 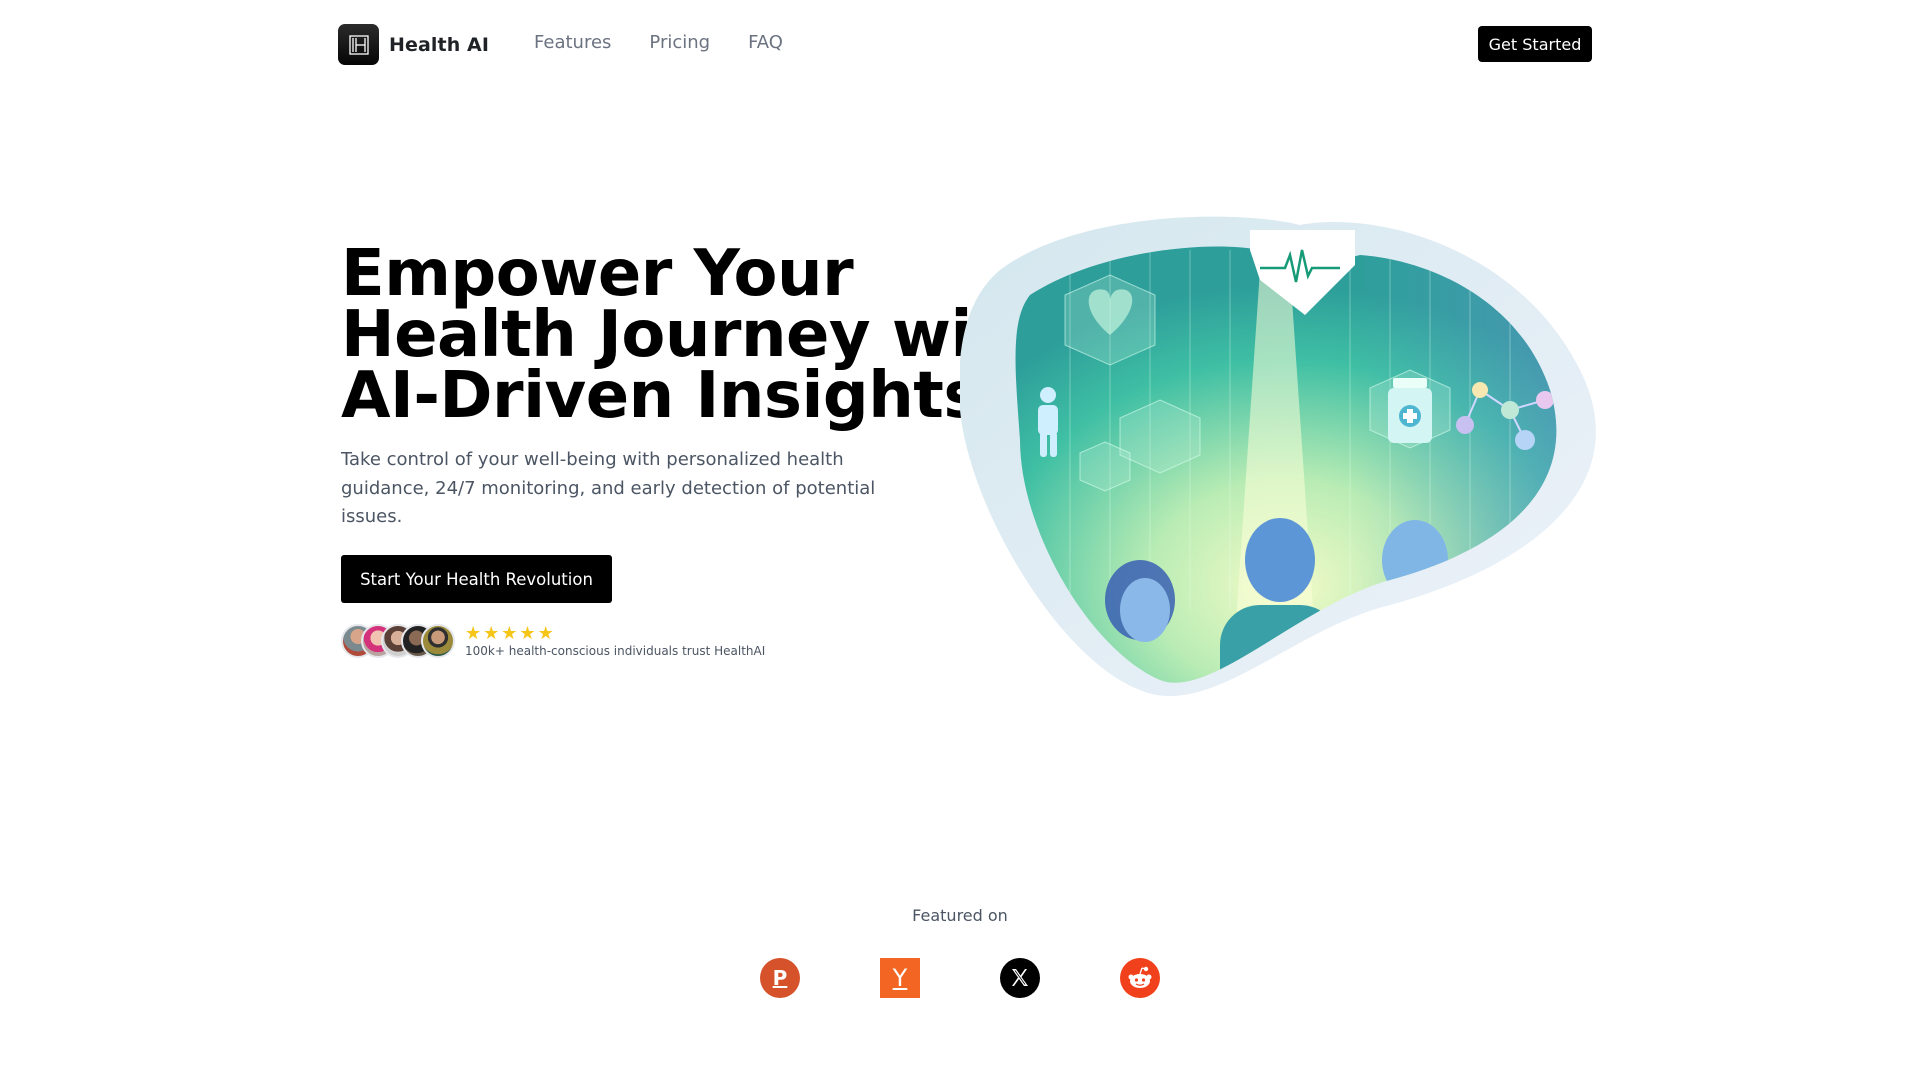 I want to click on logo-icon, so click(x=358, y=44).